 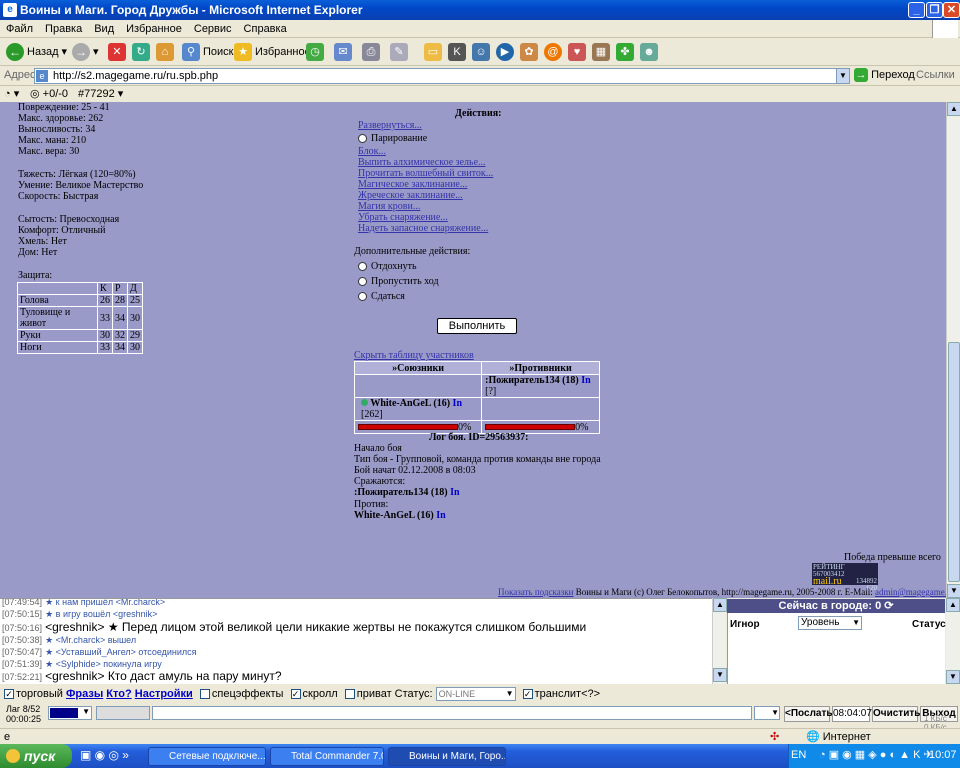 What do you see at coordinates (442, 76) in the screenshot?
I see `address-input: http://s2.magegame.ru/ru.spb.php` at bounding box center [442, 76].